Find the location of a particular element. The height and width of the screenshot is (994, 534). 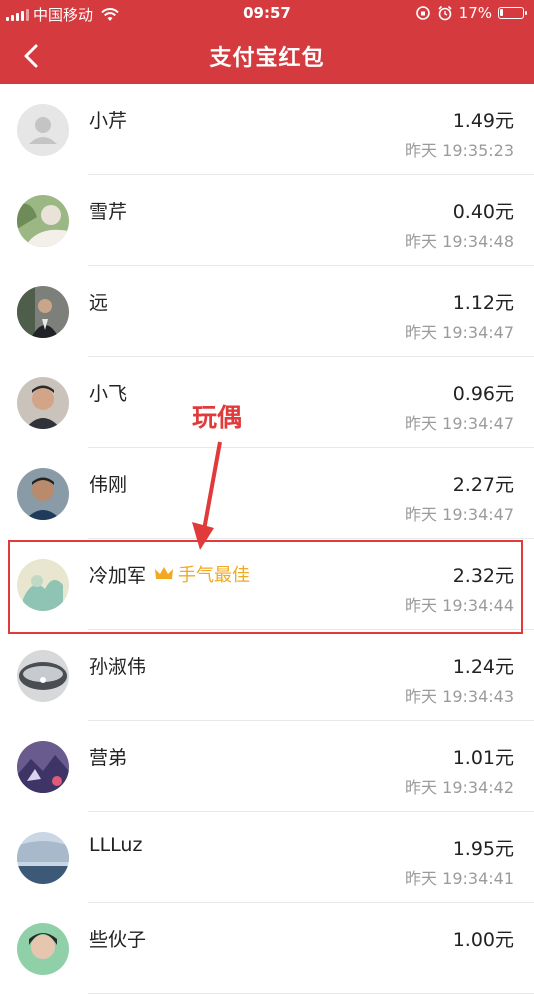

alarm-icon is located at coordinates (445, 13).